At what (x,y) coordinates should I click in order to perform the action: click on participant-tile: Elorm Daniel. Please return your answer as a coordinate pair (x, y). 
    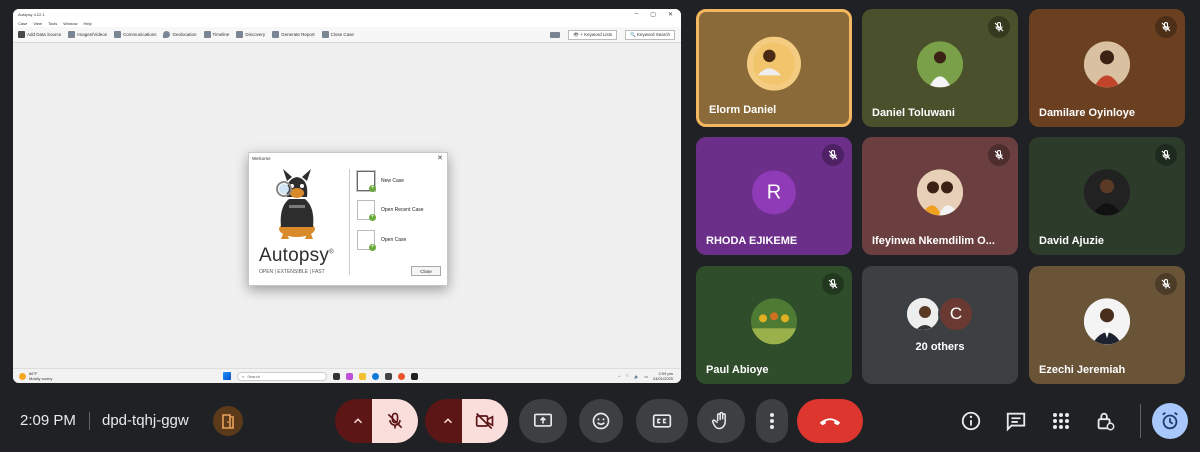
    Looking at the image, I should click on (774, 68).